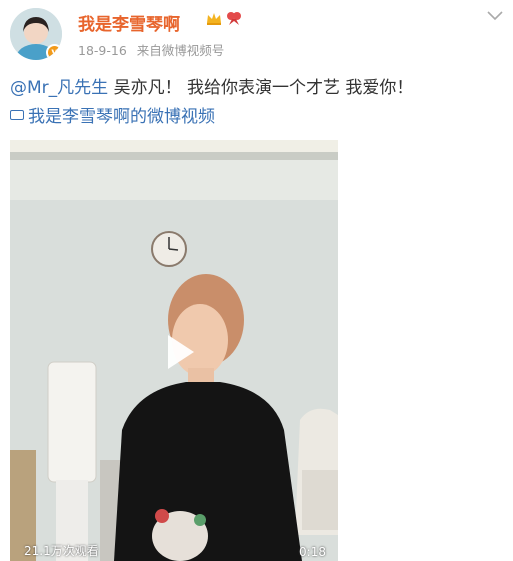 This screenshot has width=513, height=561. What do you see at coordinates (121, 117) in the screenshot?
I see `video-link-label: 我是李雪琴啊的微博视频` at bounding box center [121, 117].